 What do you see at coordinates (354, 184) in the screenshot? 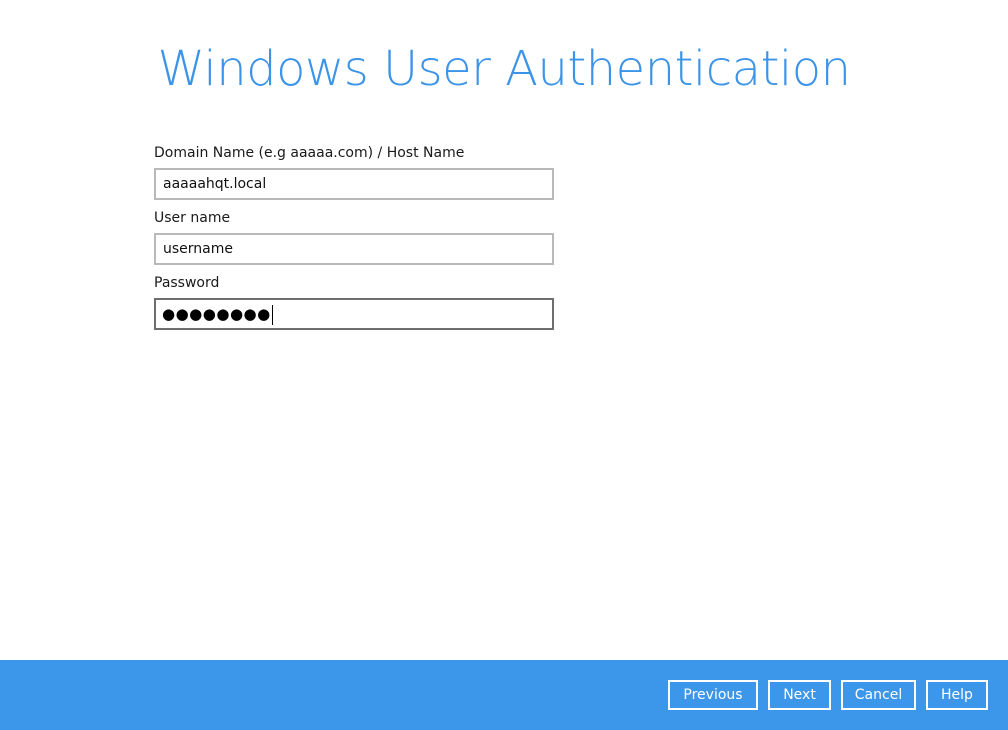
I see `domain-input` at bounding box center [354, 184].